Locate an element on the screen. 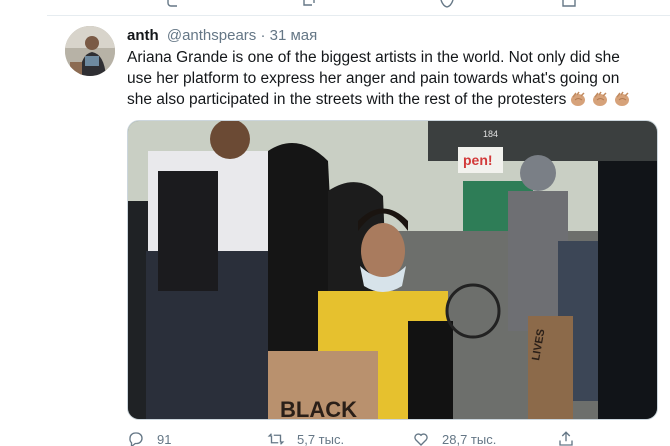  like-button: 28,7 тыс. is located at coordinates (454, 438).